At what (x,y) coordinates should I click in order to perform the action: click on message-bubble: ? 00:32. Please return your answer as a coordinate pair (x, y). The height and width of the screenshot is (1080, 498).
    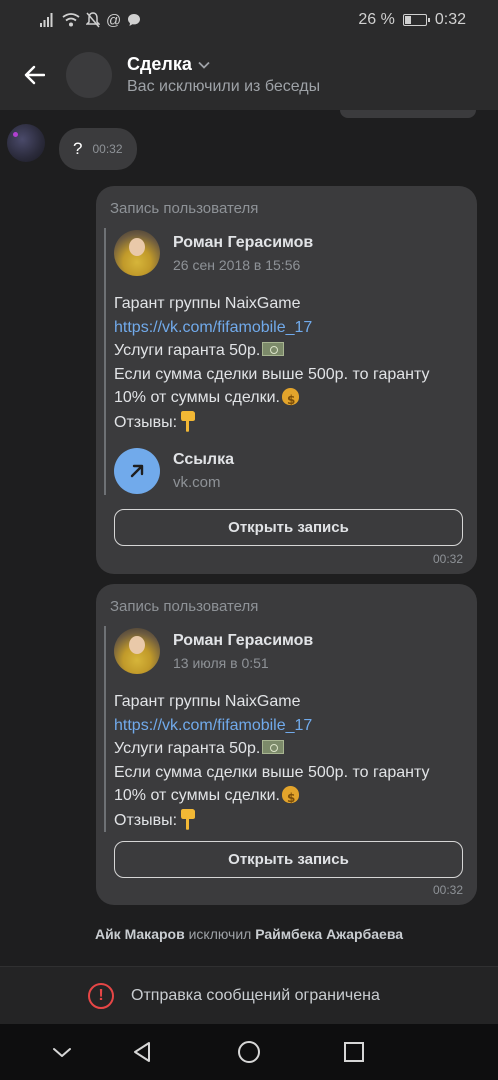
    Looking at the image, I should click on (98, 149).